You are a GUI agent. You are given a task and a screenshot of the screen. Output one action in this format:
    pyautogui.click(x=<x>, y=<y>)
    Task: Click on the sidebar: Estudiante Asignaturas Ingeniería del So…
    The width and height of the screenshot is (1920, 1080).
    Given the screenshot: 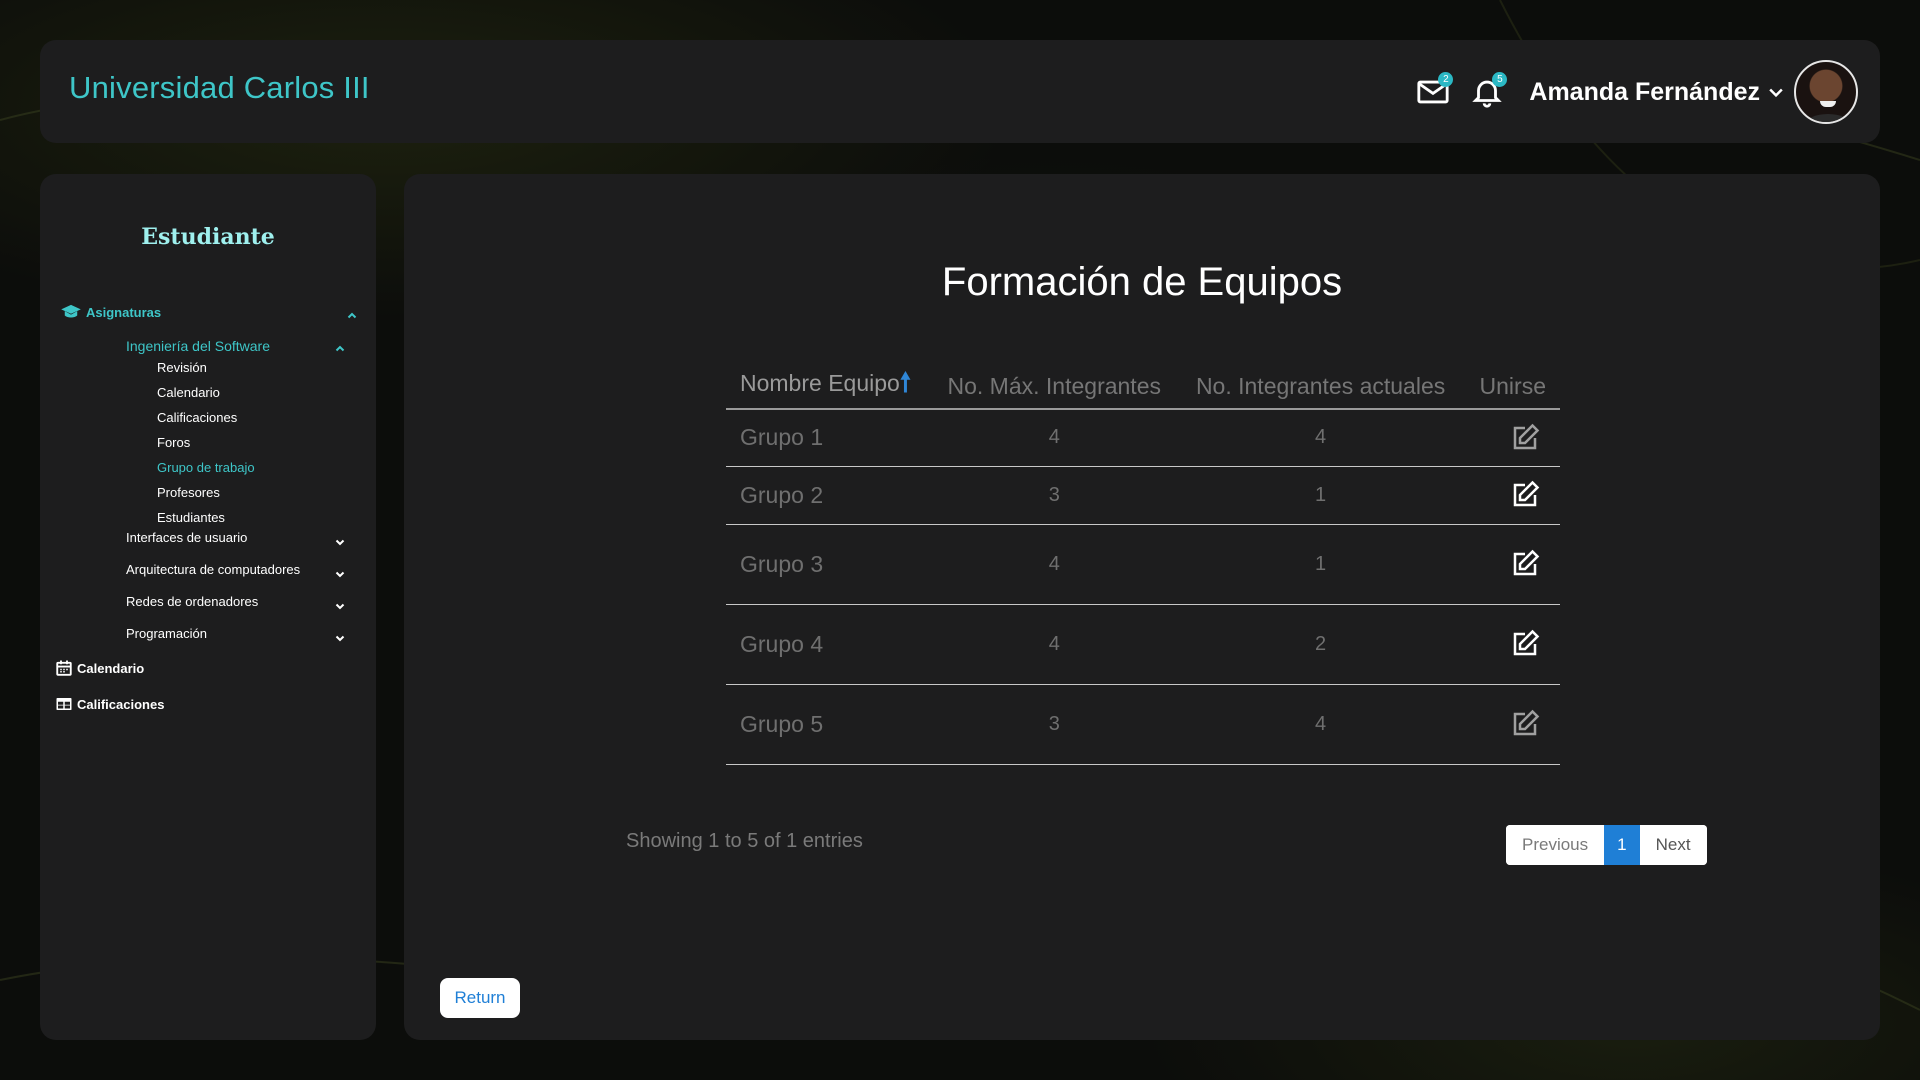 What is the action you would take?
    pyautogui.click(x=208, y=607)
    